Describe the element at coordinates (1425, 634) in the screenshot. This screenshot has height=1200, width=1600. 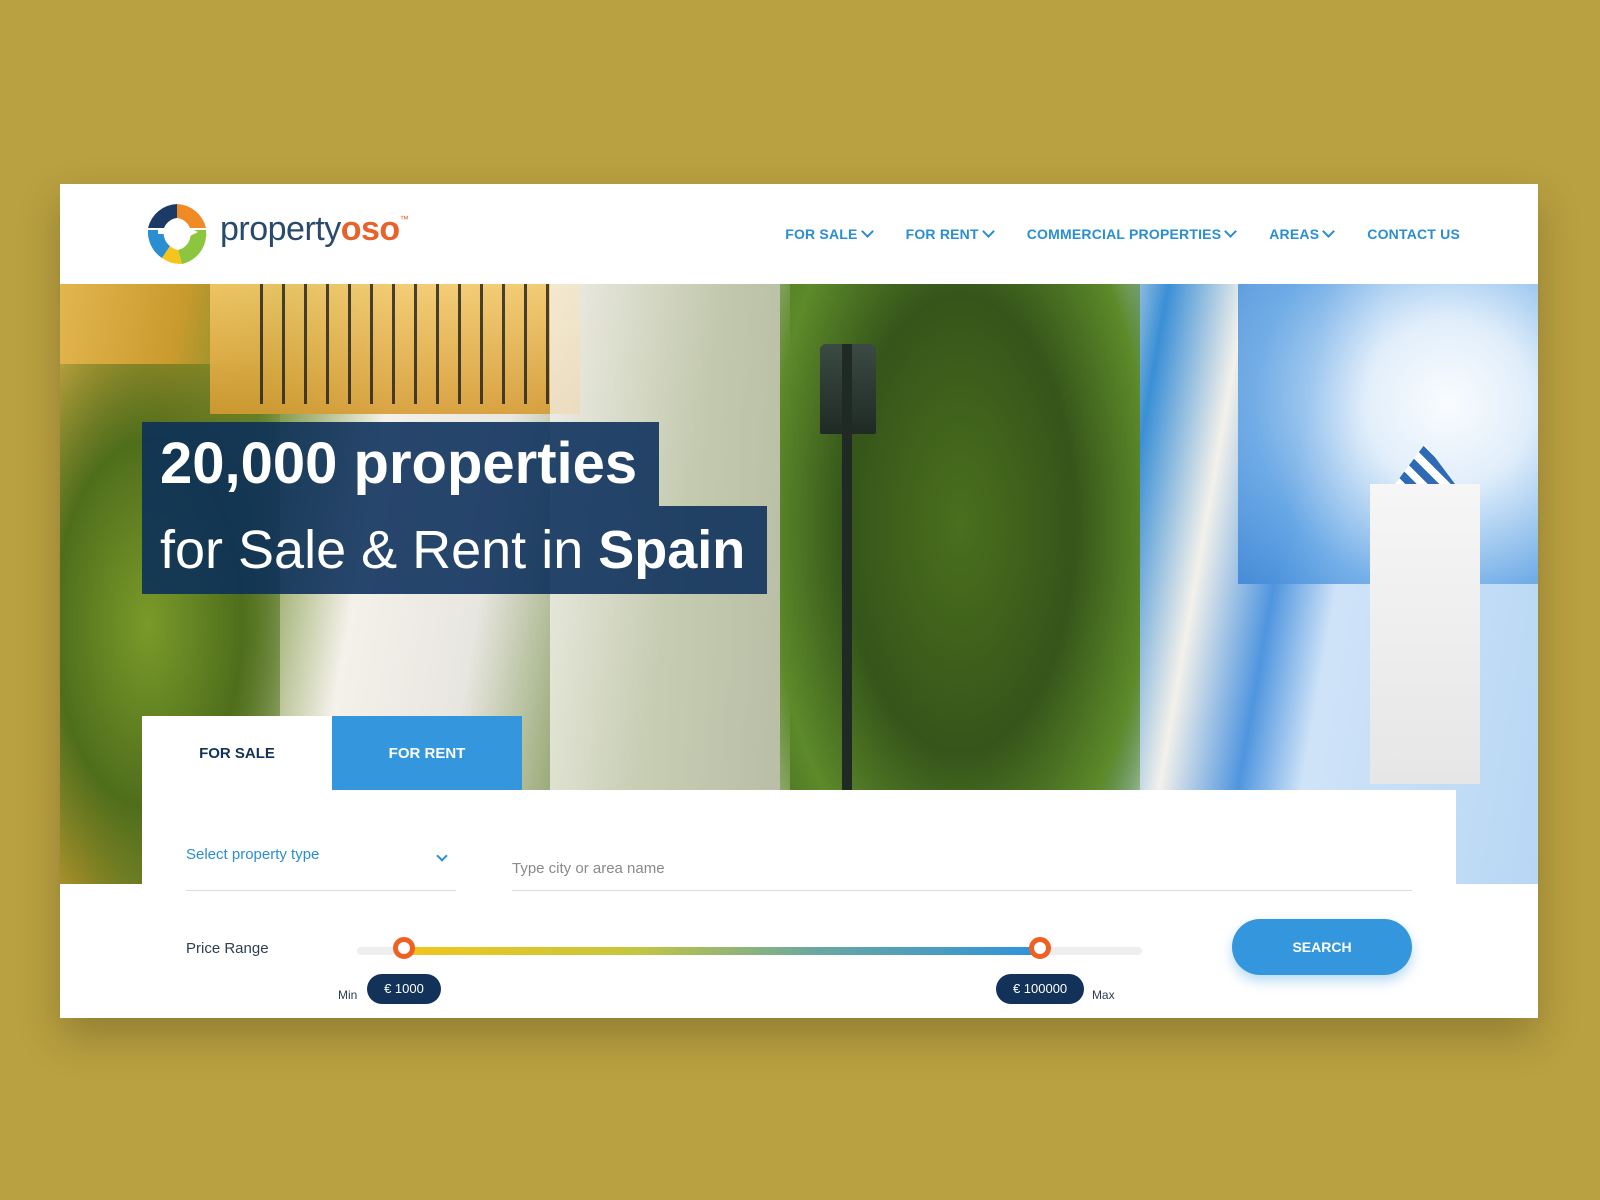
I see `church-tower` at that location.